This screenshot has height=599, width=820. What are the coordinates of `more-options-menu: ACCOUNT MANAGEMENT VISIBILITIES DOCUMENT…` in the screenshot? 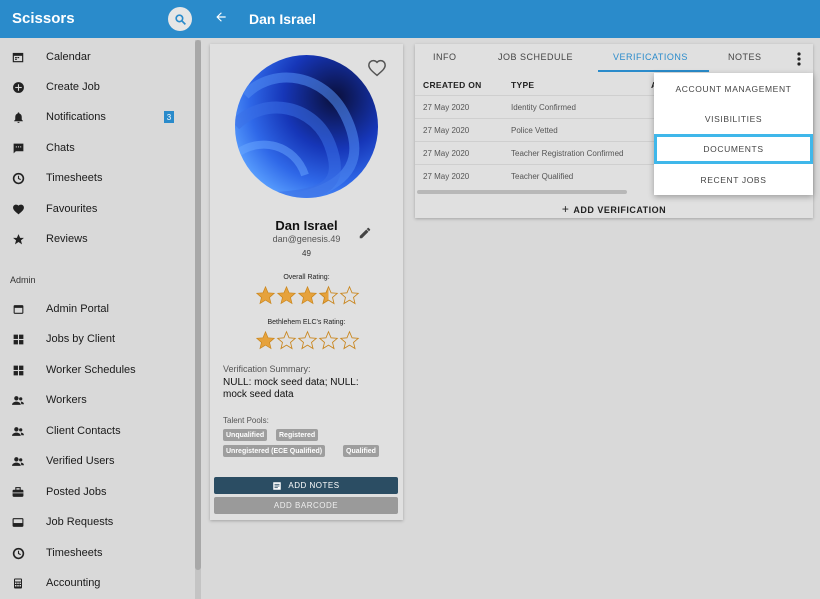 It's located at (733, 134).